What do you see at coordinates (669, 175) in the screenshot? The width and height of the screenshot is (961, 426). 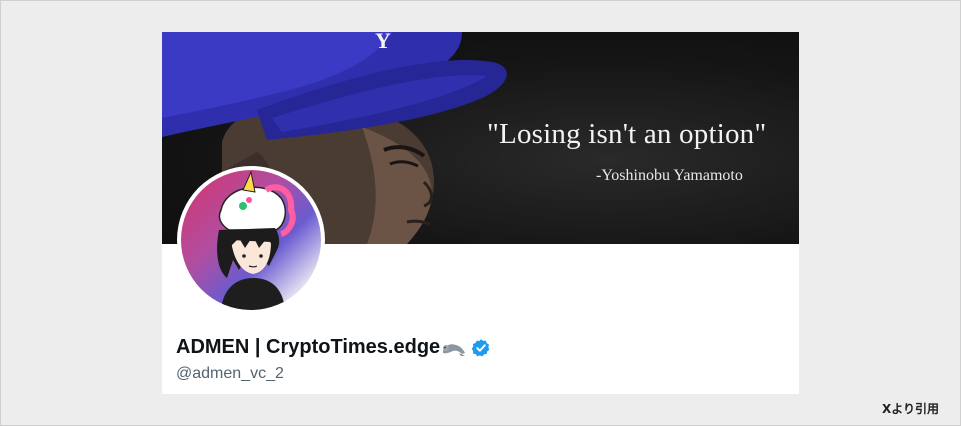 I see `banner-quote-author: -Yoshinobu Yamamoto` at bounding box center [669, 175].